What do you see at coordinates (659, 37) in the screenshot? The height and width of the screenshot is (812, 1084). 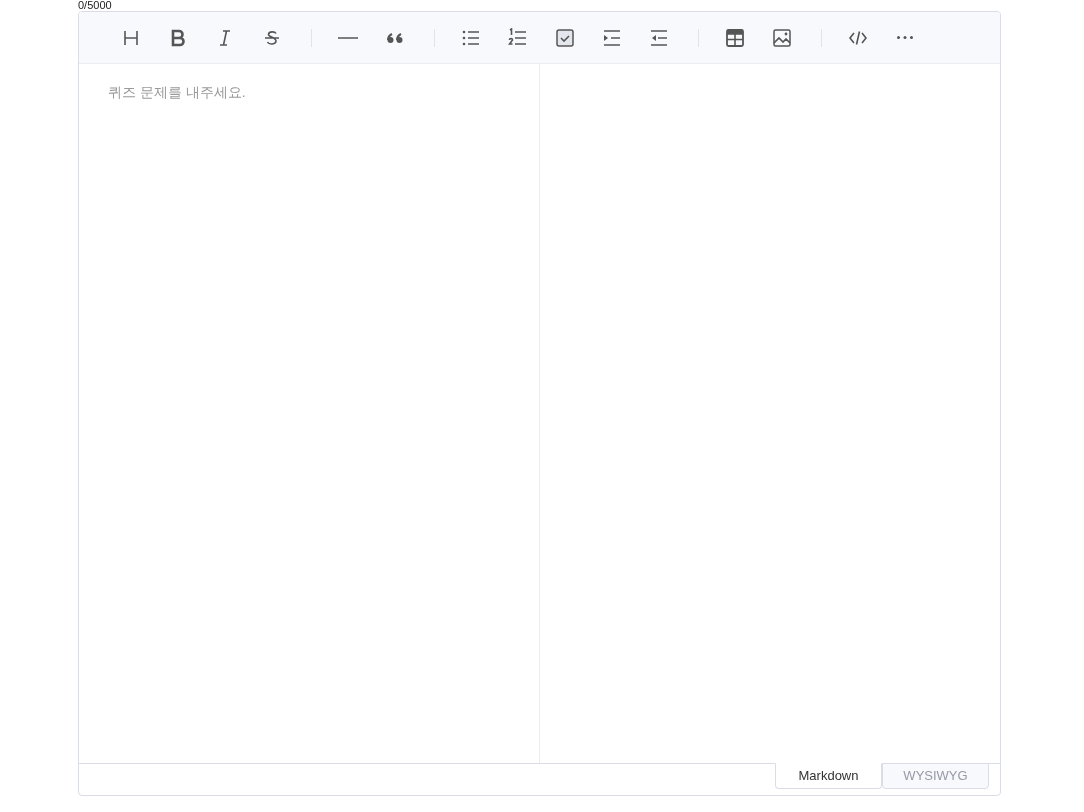 I see `outdent-icon` at bounding box center [659, 37].